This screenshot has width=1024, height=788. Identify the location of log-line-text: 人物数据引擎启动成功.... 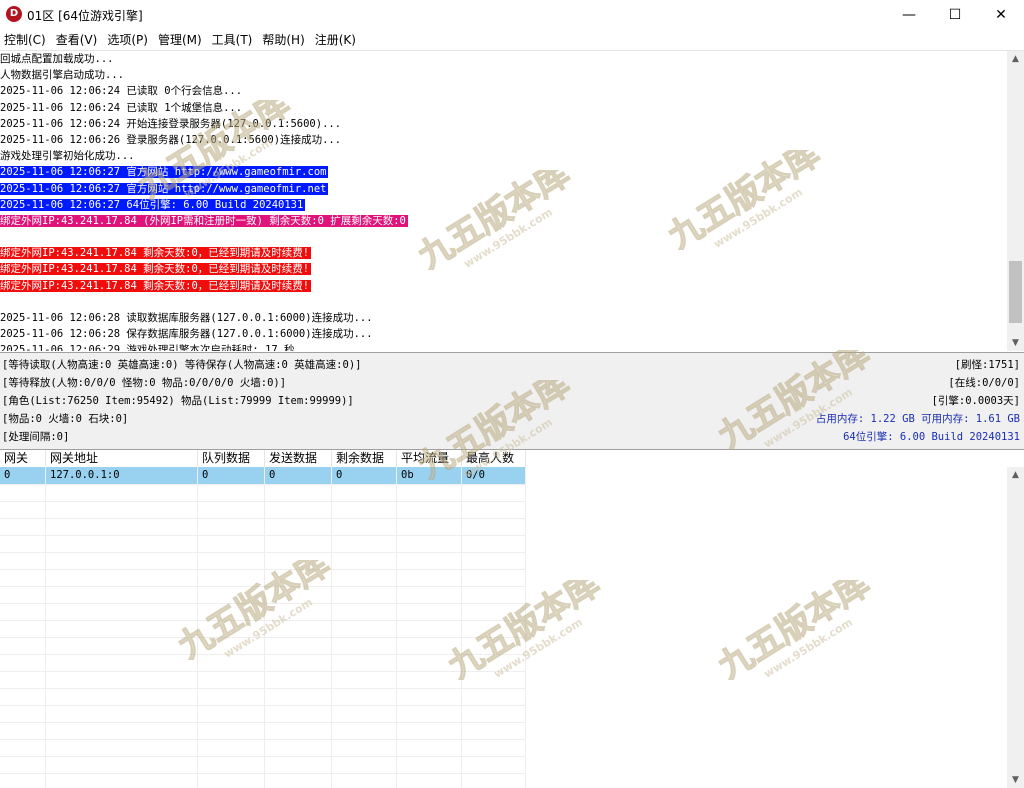
(62, 75).